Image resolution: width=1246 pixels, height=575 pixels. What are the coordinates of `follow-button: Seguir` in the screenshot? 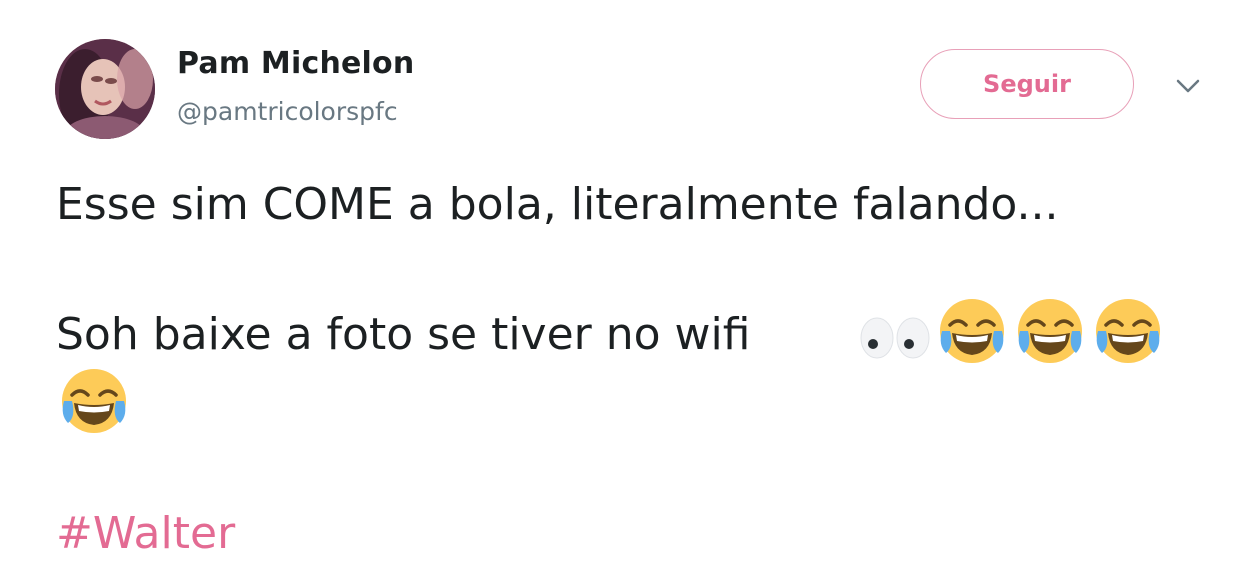 It's located at (1027, 84).